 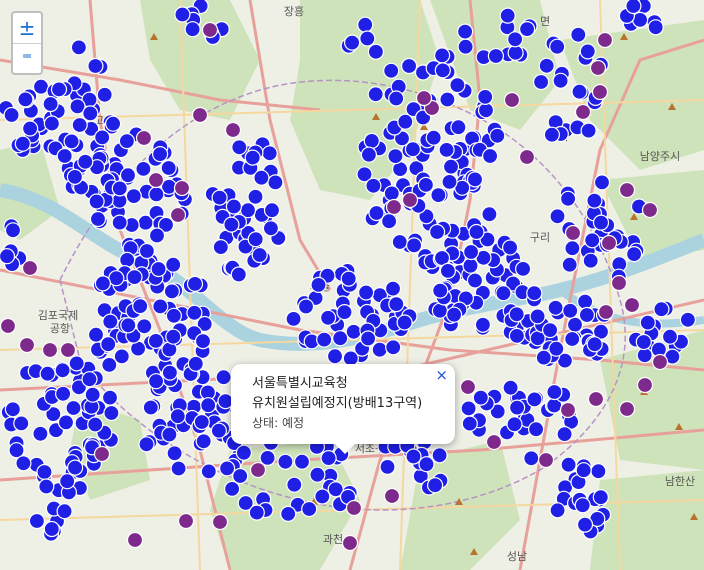 What do you see at coordinates (441, 375) in the screenshot?
I see `popup-close-button: ×` at bounding box center [441, 375].